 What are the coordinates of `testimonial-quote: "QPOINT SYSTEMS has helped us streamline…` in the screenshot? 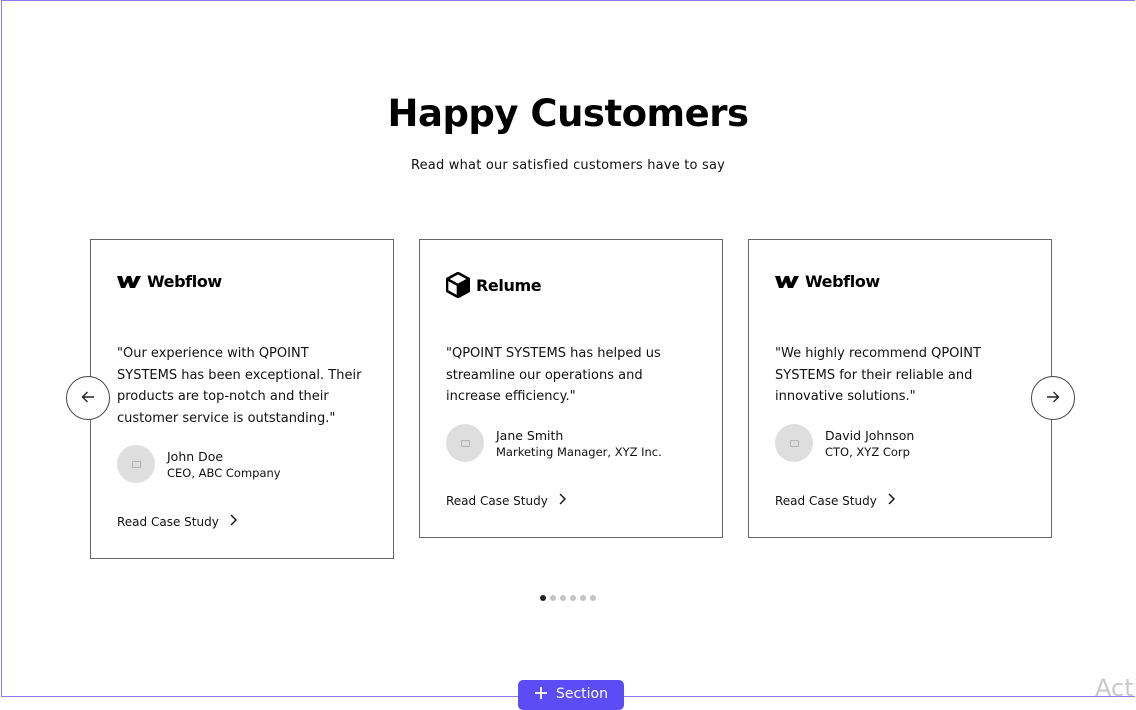 It's located at (553, 375).